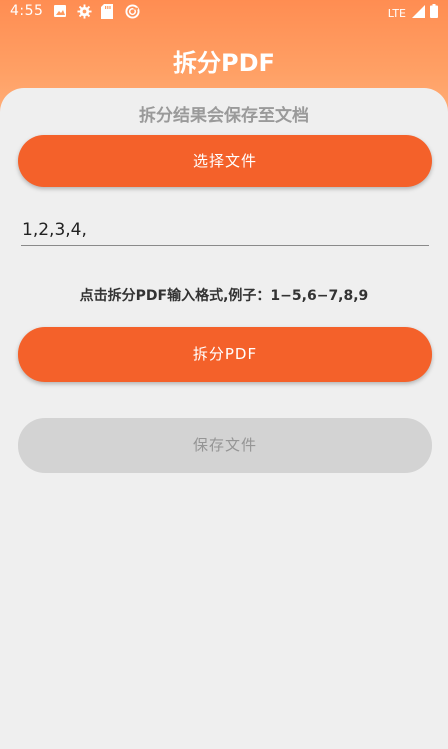 The height and width of the screenshot is (749, 448). I want to click on status-icons-left, so click(97, 12).